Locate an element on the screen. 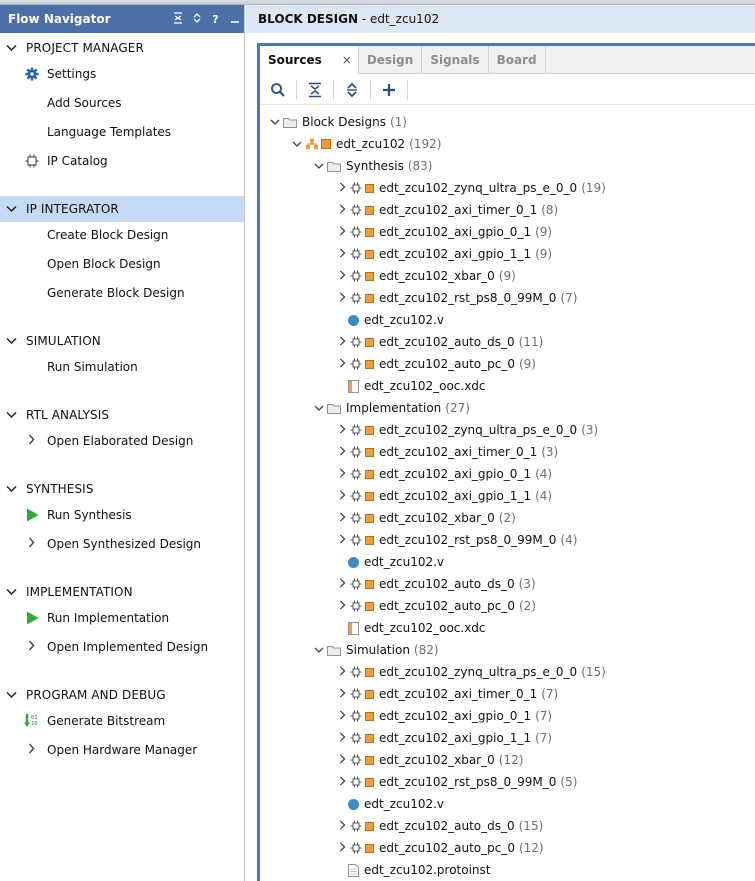 The image size is (755, 881). tab-close-icon: × is located at coordinates (347, 60).